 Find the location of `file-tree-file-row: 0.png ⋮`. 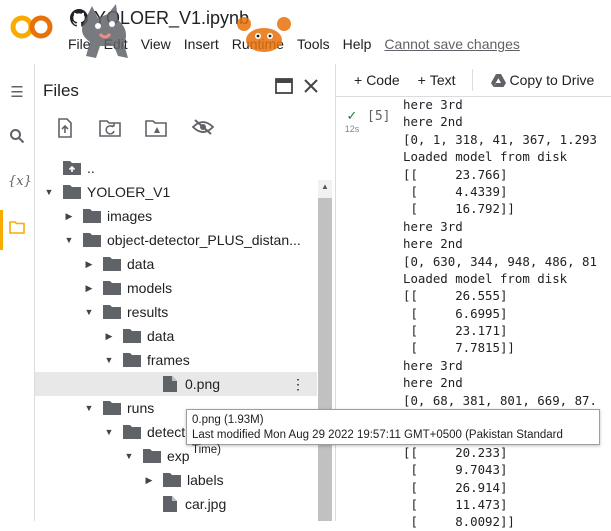

file-tree-file-row: 0.png ⋮ is located at coordinates (176, 384).